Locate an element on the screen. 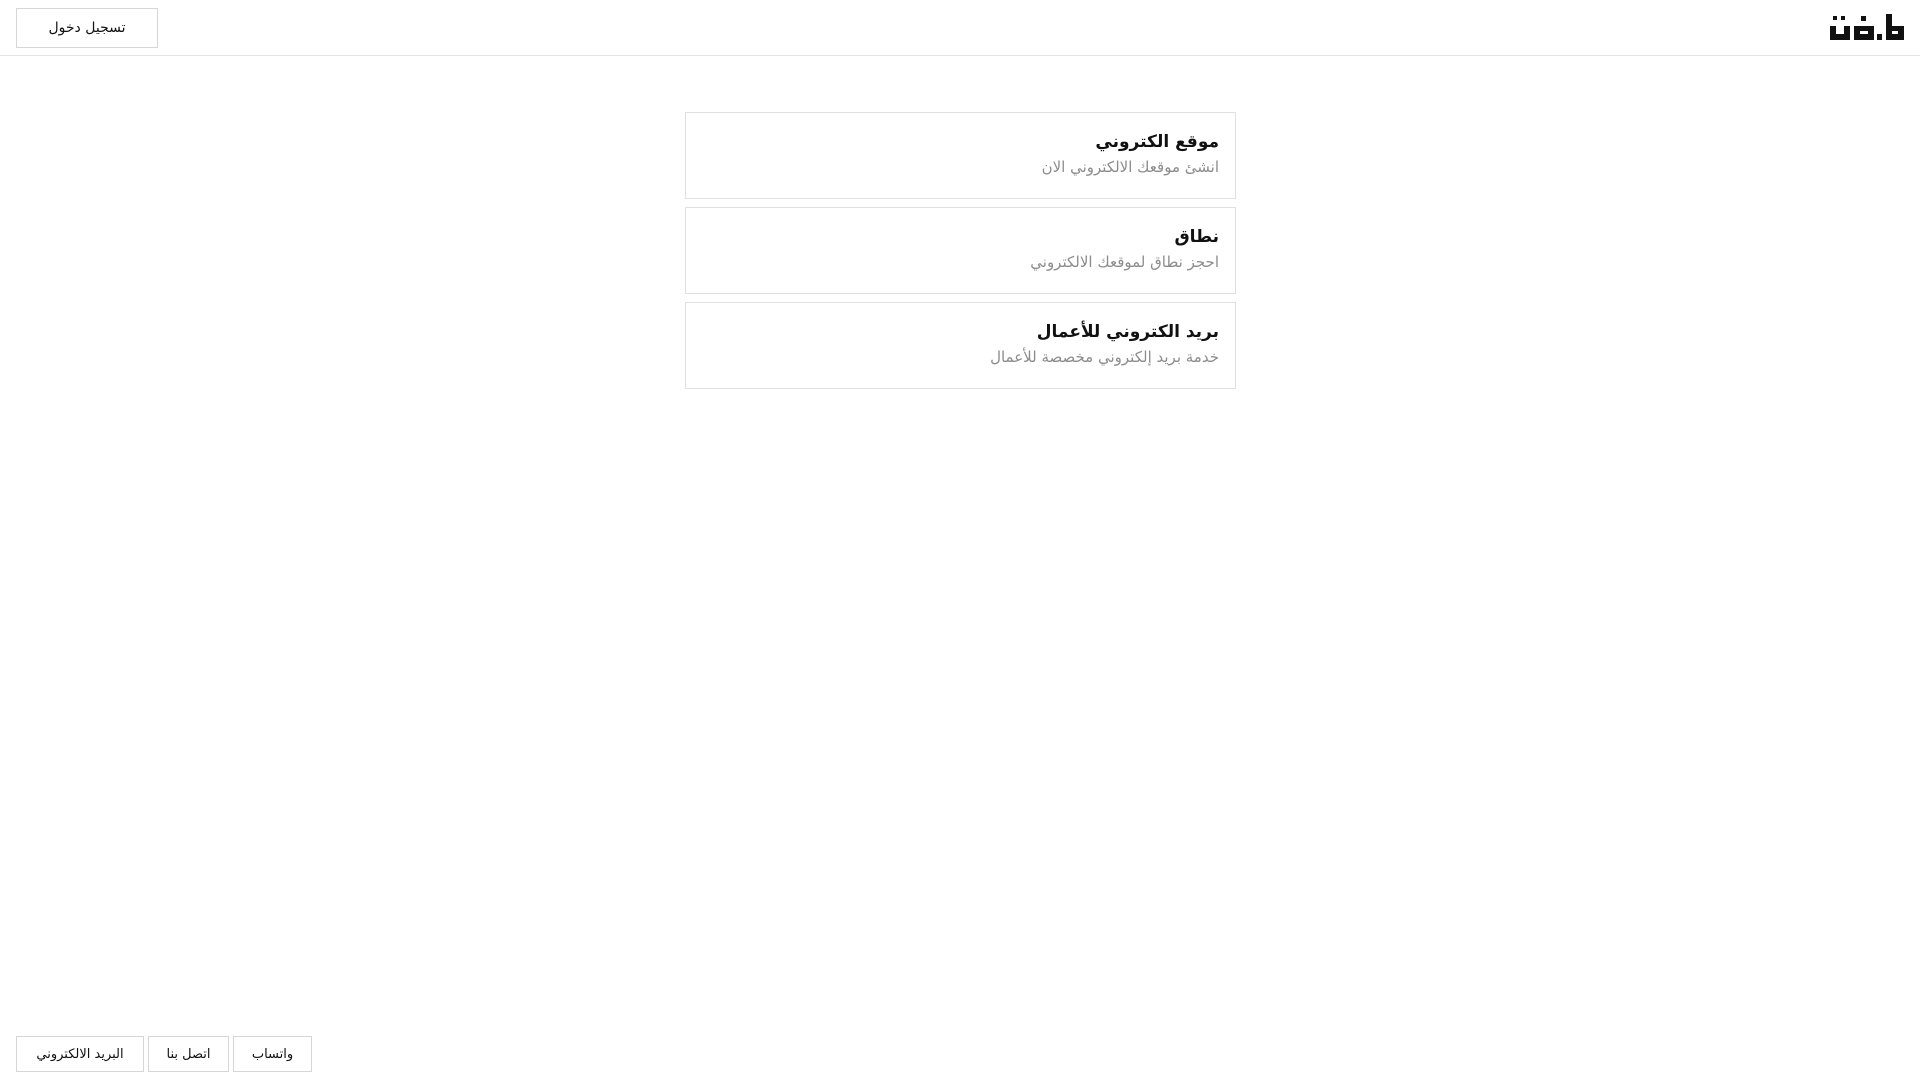 The image size is (1920, 1080). login-button-label: تسجيل دخول is located at coordinates (87, 28).